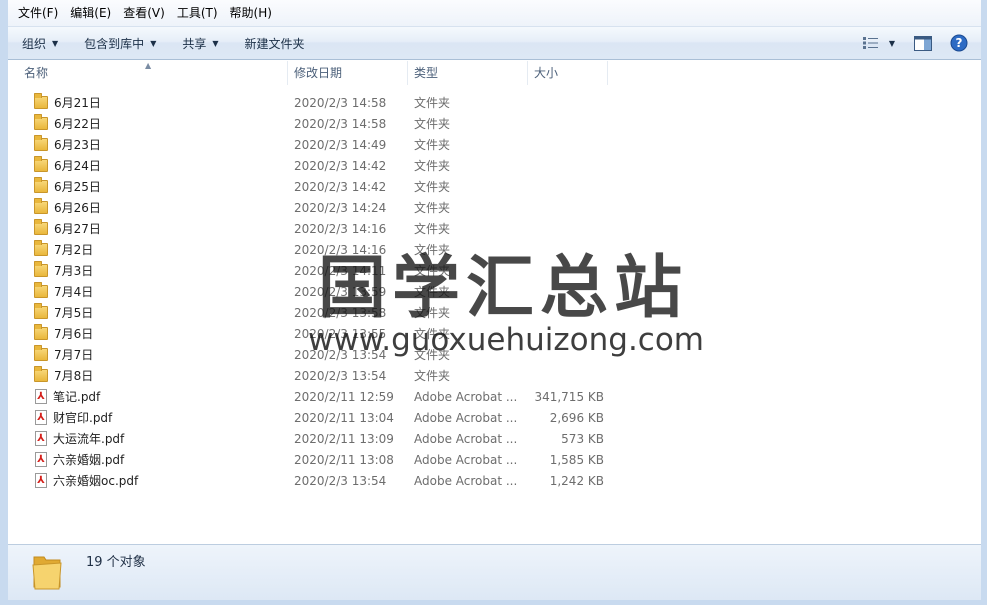 The width and height of the screenshot is (987, 605). Describe the element at coordinates (153, 312) in the screenshot. I see `file-name-cell: 7月5日` at that location.